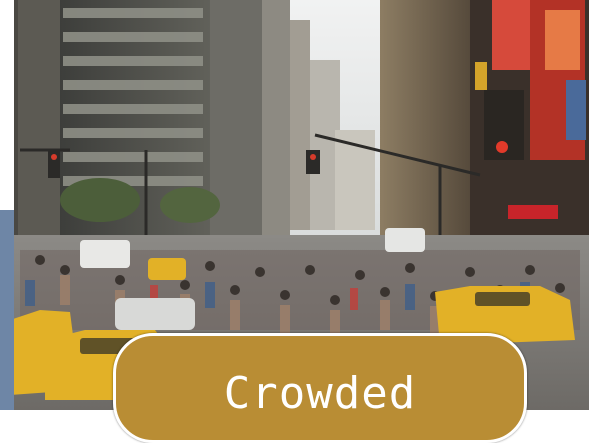  I want to click on caption-text: Crowded, so click(320, 393).